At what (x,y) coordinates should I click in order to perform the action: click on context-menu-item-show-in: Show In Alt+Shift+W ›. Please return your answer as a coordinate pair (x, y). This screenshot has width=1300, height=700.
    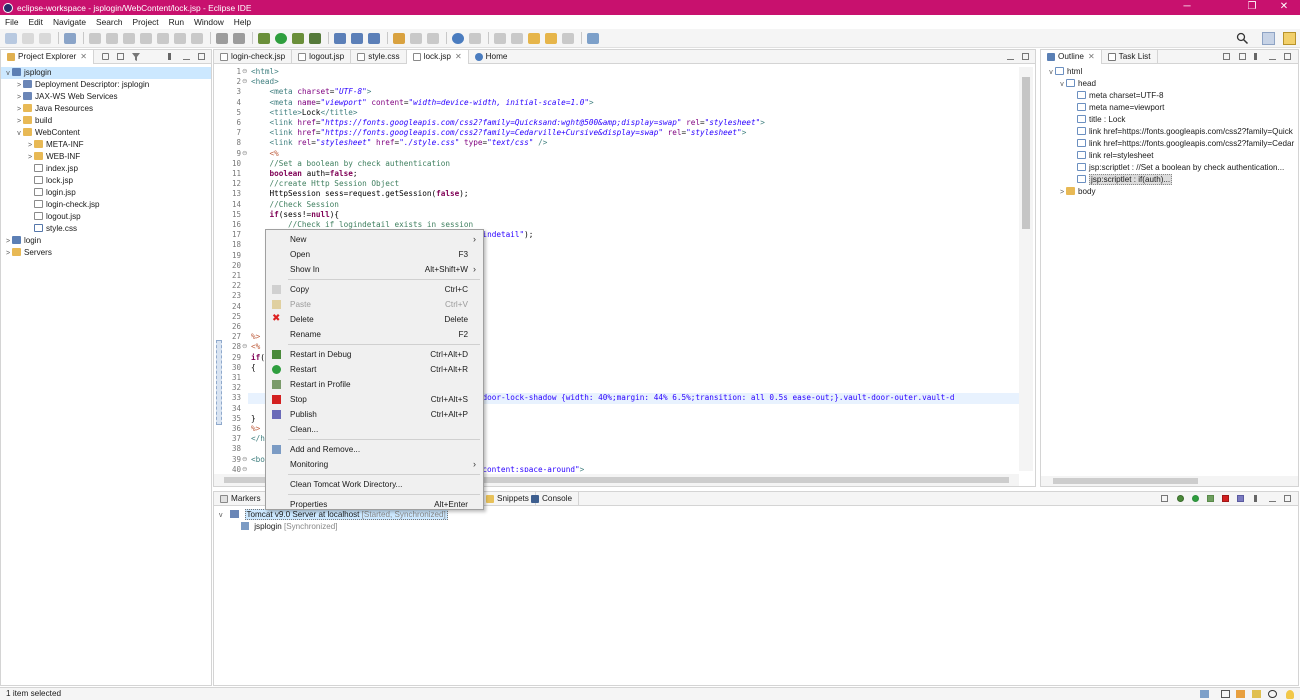
    Looking at the image, I should click on (374, 269).